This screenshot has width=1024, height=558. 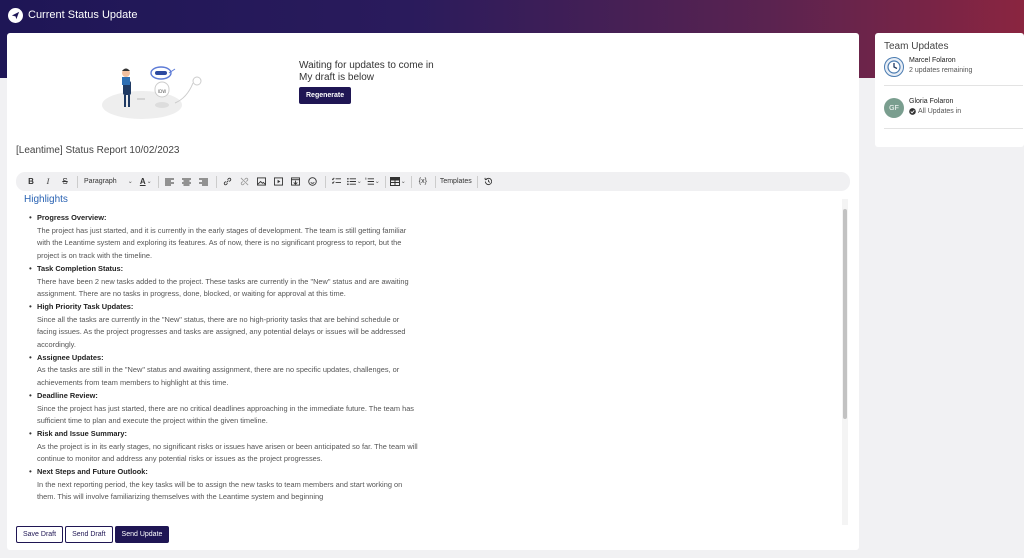 I want to click on team-updates-title: Team Updates, so click(x=916, y=46).